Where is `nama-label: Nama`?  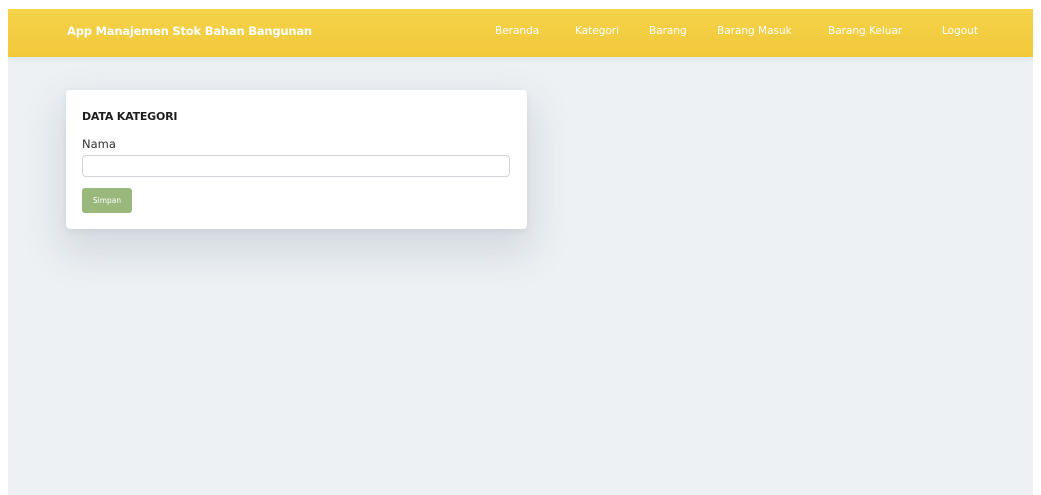
nama-label: Nama is located at coordinates (99, 144).